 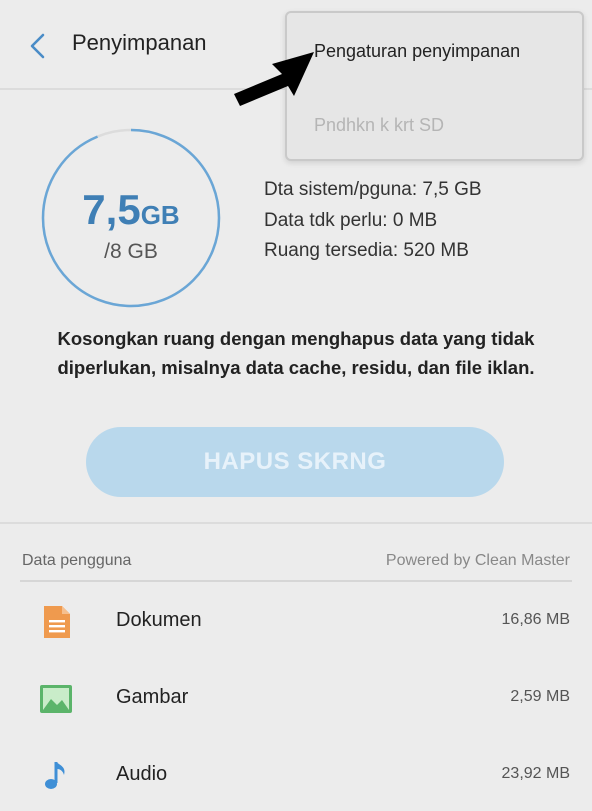 I want to click on list-item-documents: Dokumen 16,86 MB, so click(x=296, y=622).